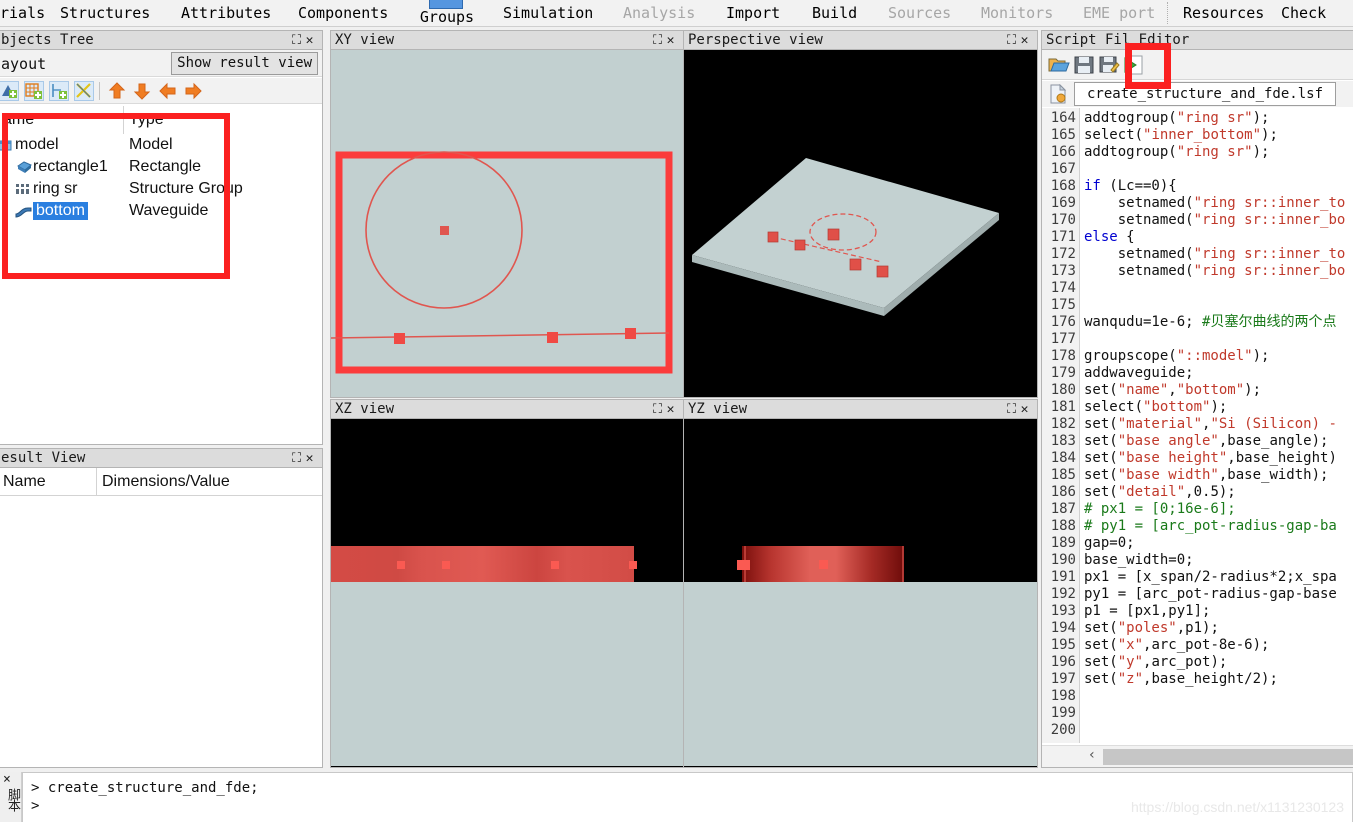 The width and height of the screenshot is (1353, 822). I want to click on tree-row: model Model, so click(161, 145).